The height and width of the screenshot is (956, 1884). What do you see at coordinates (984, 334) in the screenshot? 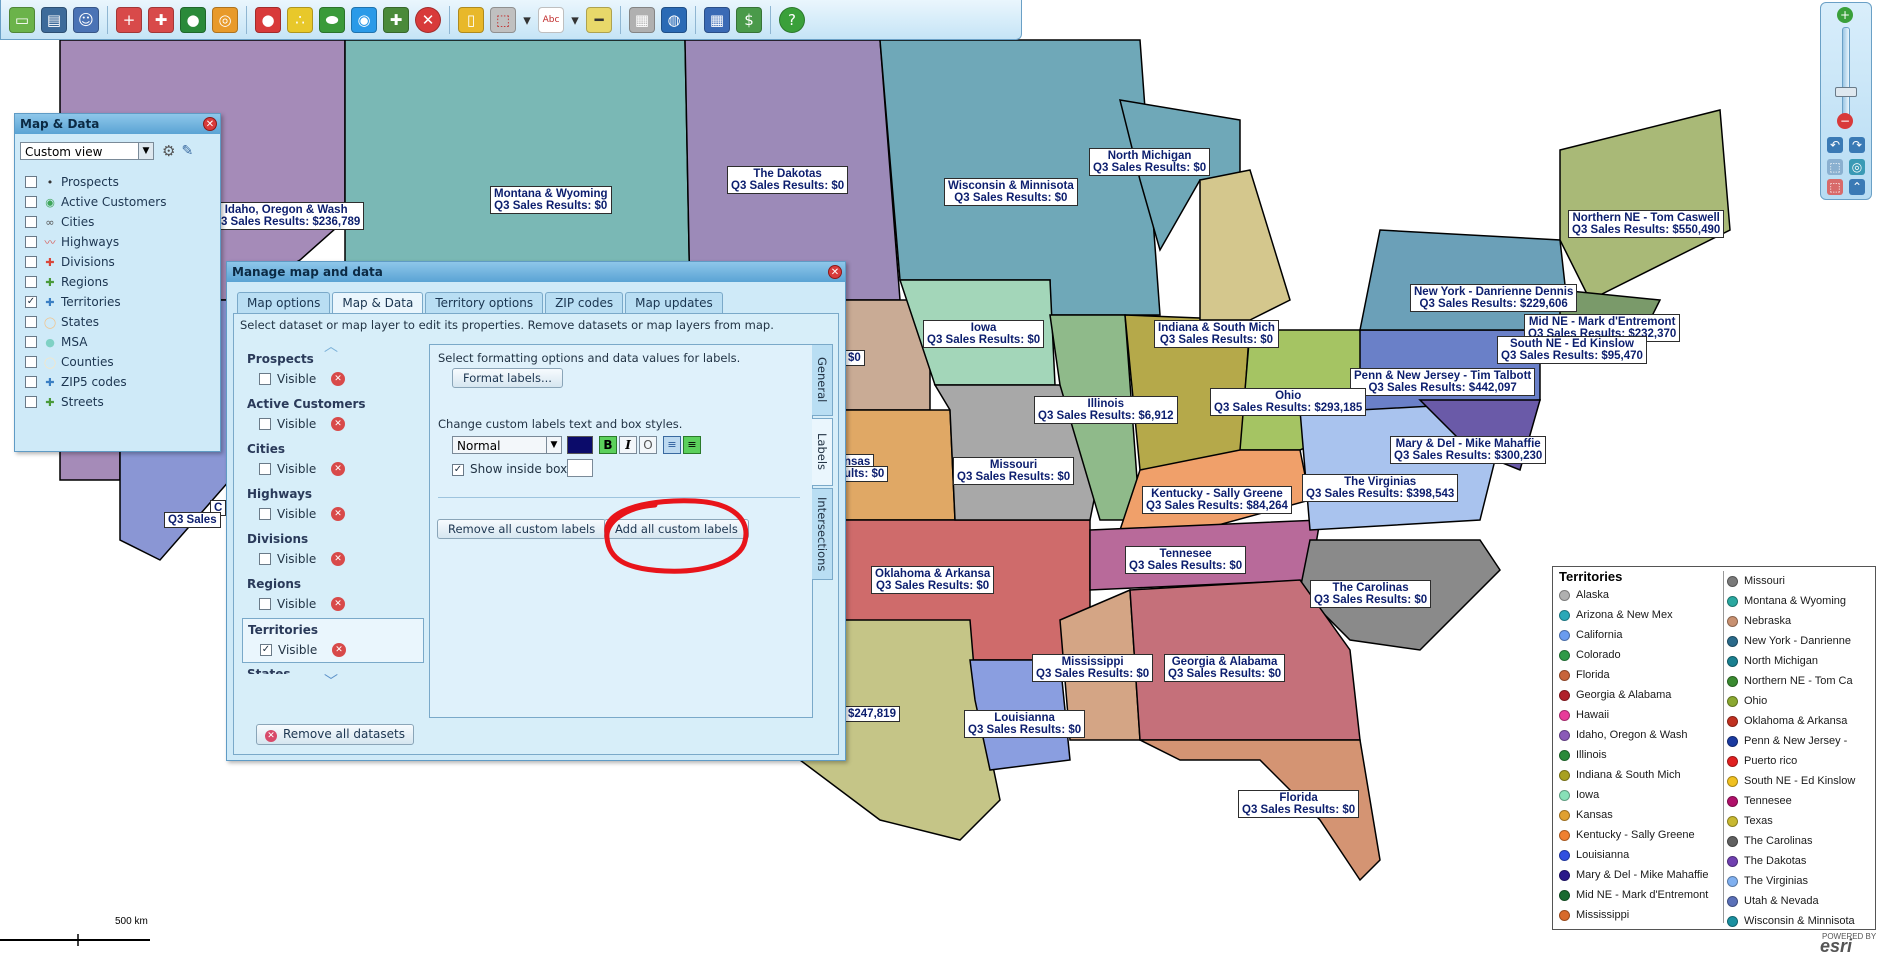
I see `territory-label: Iowa Q3 Sales Results: $0` at bounding box center [984, 334].